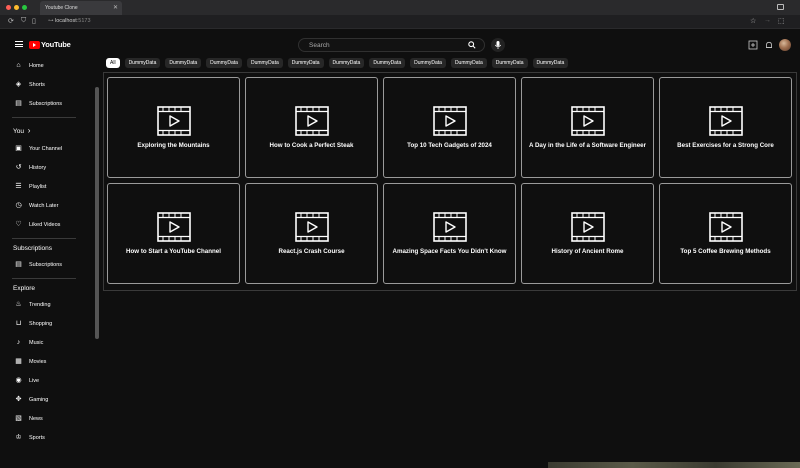  Describe the element at coordinates (83, 21) in the screenshot. I see `url-port: :5173` at that location.